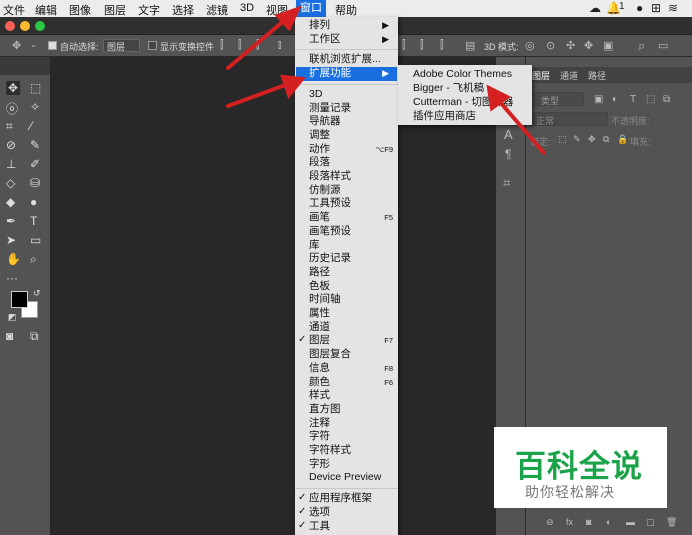  I want to click on healing-brush-tool-icon: ⊘, so click(11, 145).